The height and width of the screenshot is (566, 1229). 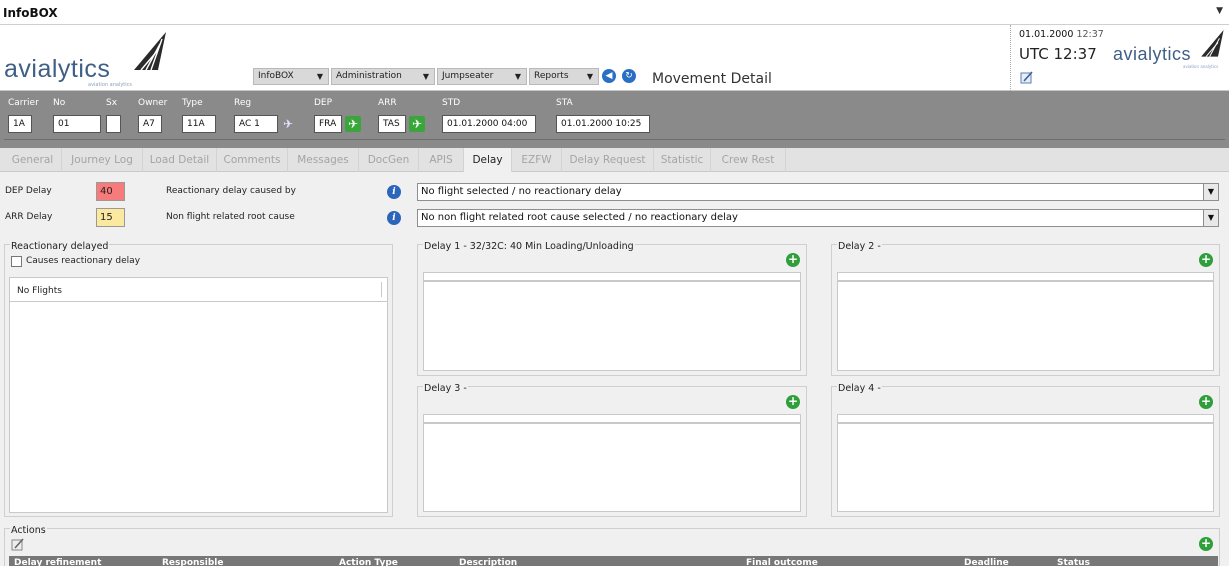 What do you see at coordinates (441, 160) in the screenshot?
I see `tab-apis: APIS` at bounding box center [441, 160].